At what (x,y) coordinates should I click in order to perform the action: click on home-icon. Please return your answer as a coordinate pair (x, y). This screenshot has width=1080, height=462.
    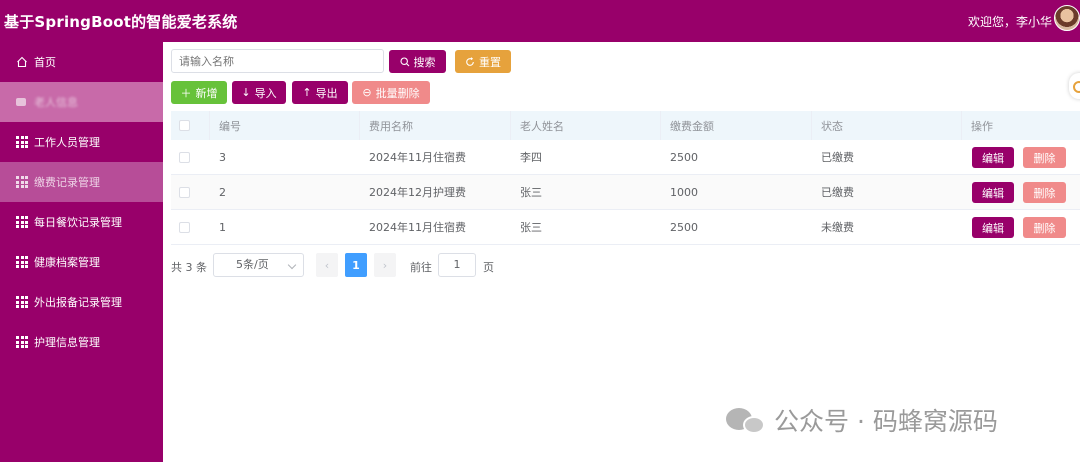
    Looking at the image, I should click on (22, 62).